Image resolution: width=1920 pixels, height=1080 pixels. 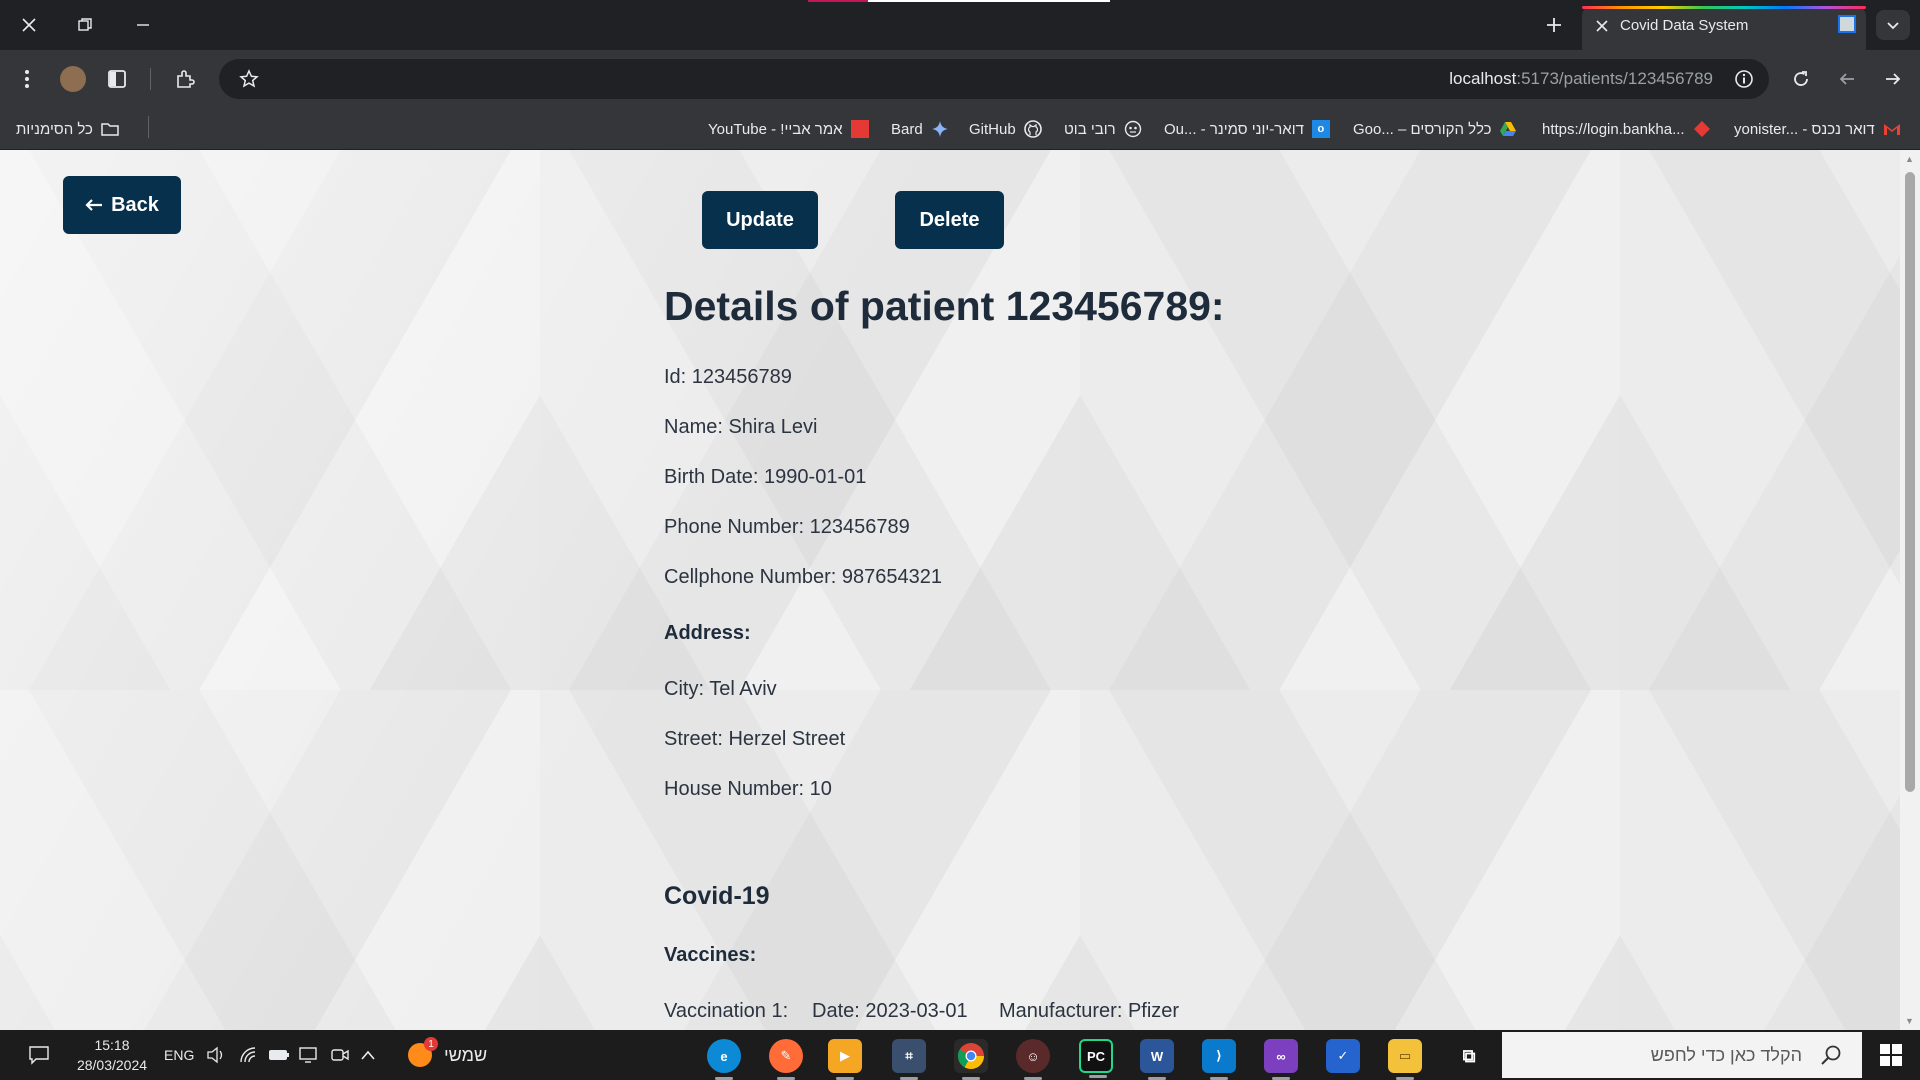 I want to click on bookmark-star-icon, so click(x=249, y=79).